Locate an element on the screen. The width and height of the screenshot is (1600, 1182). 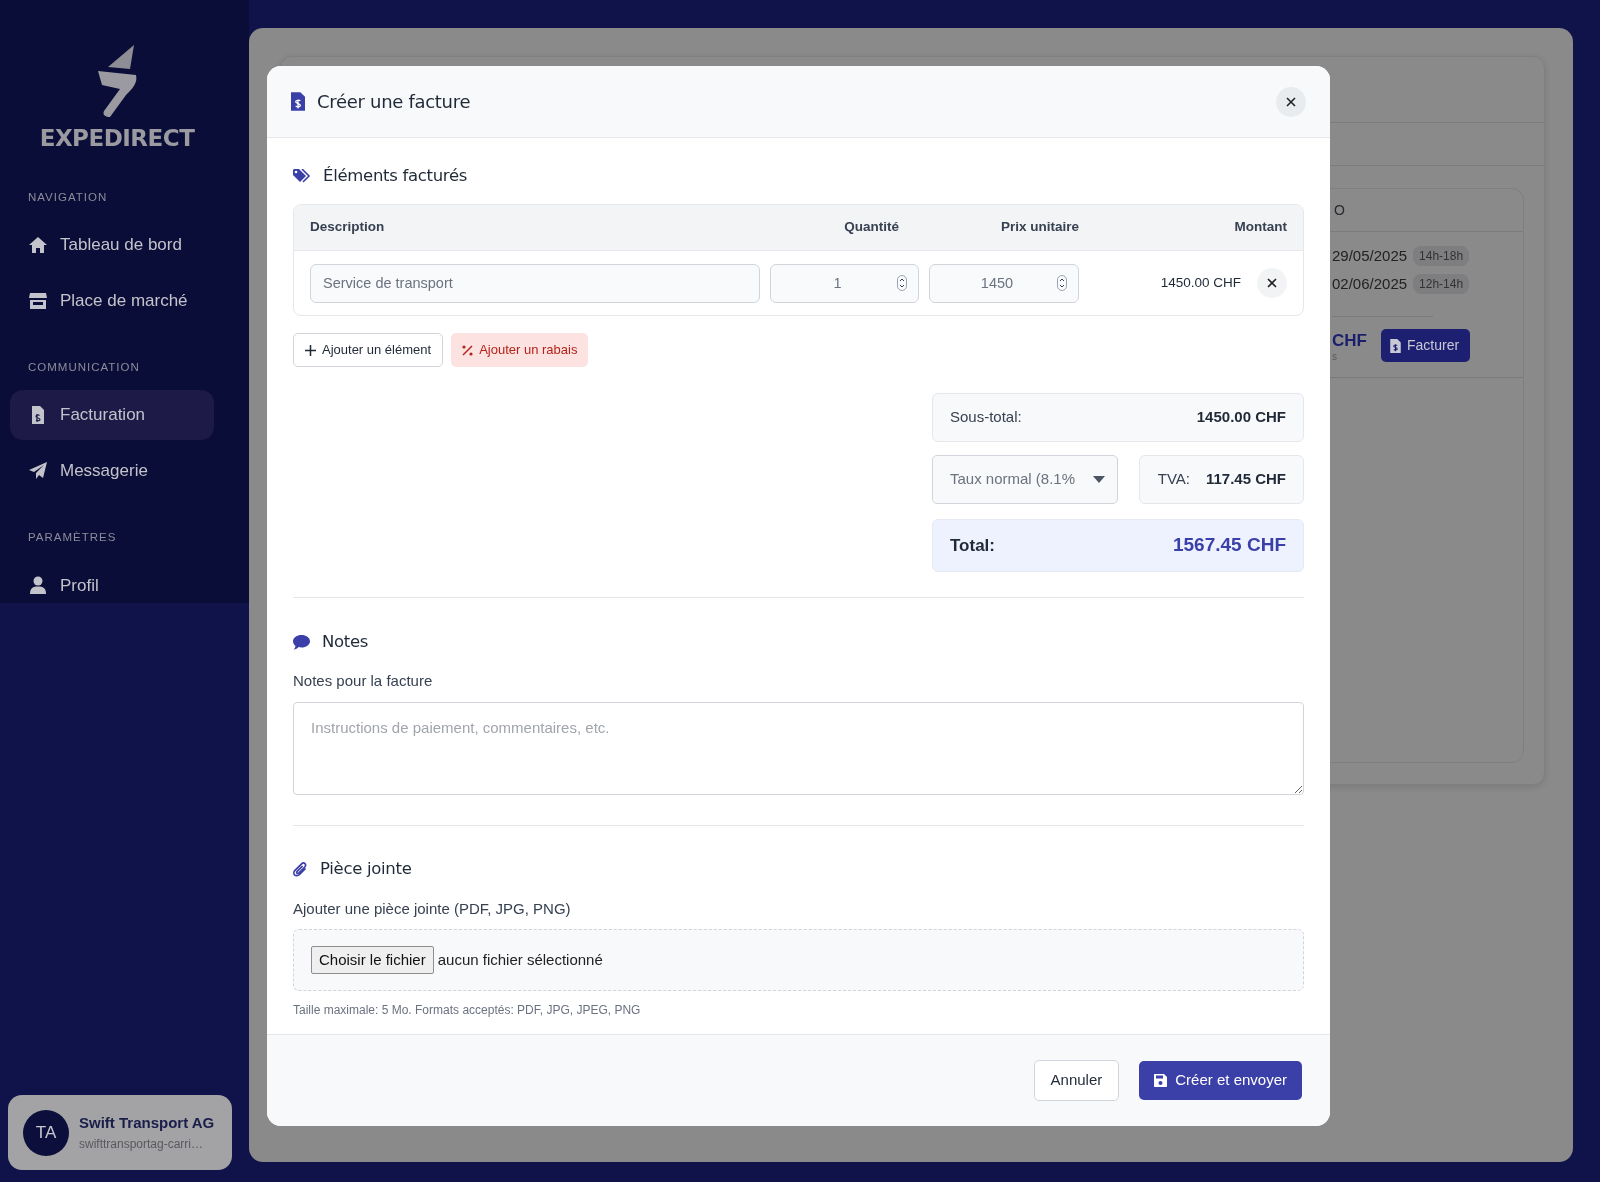
file-status: aucun fichier sélectionné is located at coordinates (520, 959).